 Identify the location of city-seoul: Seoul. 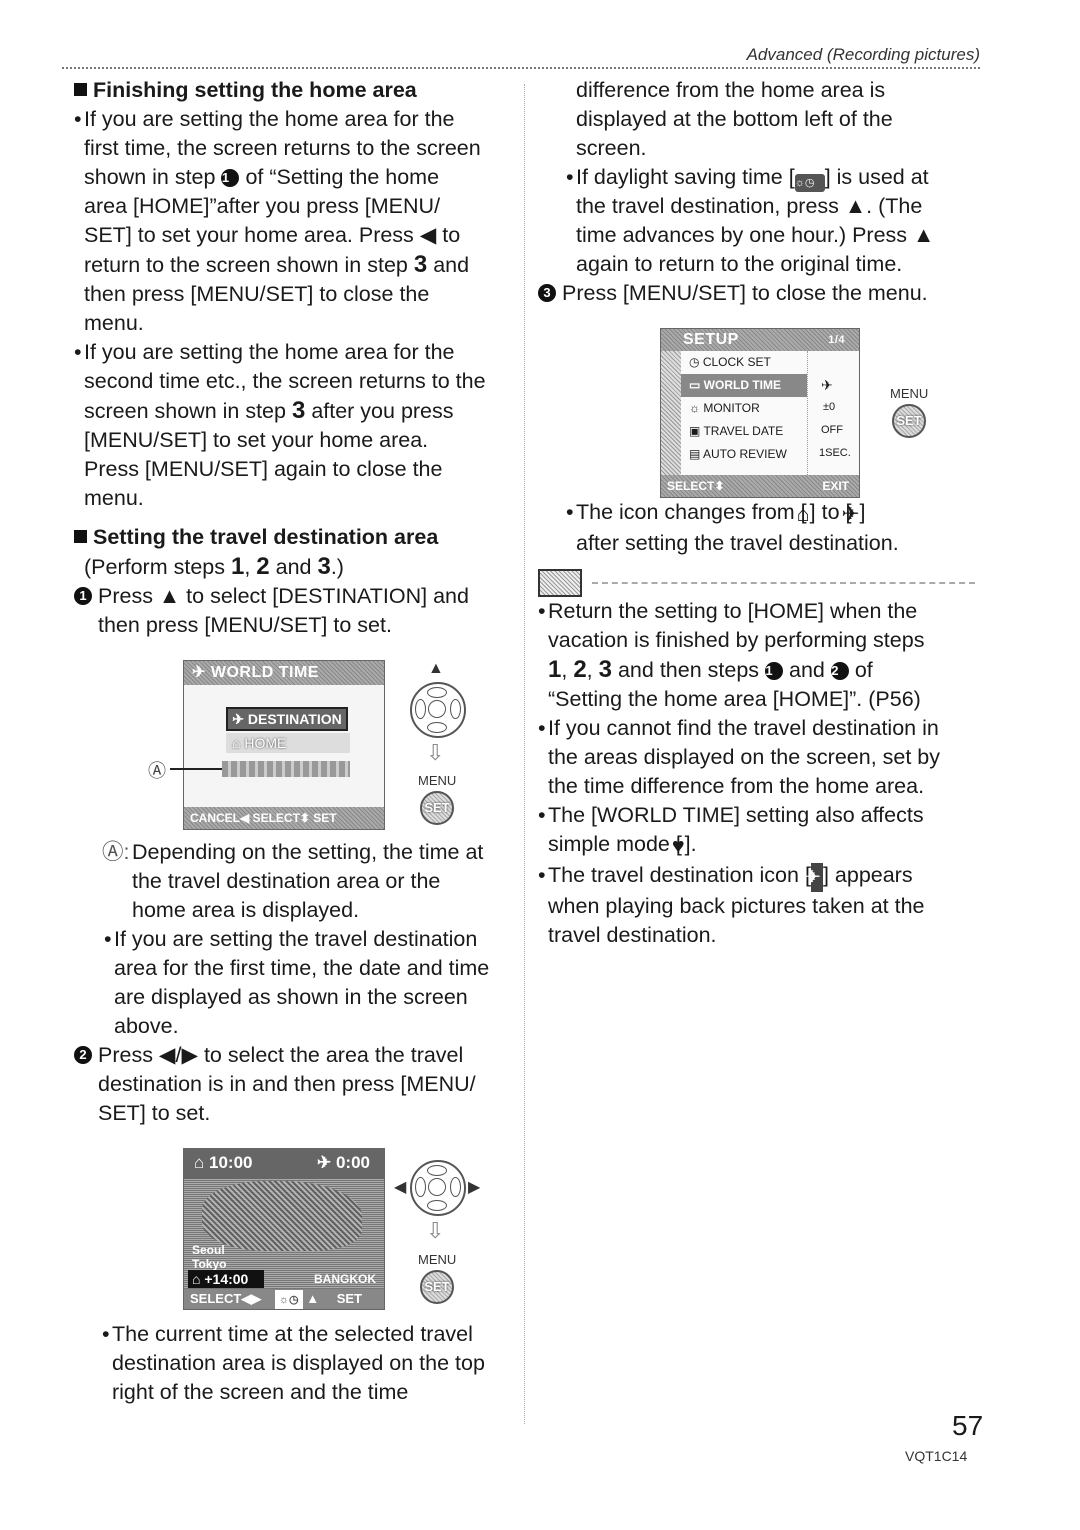
(208, 1250).